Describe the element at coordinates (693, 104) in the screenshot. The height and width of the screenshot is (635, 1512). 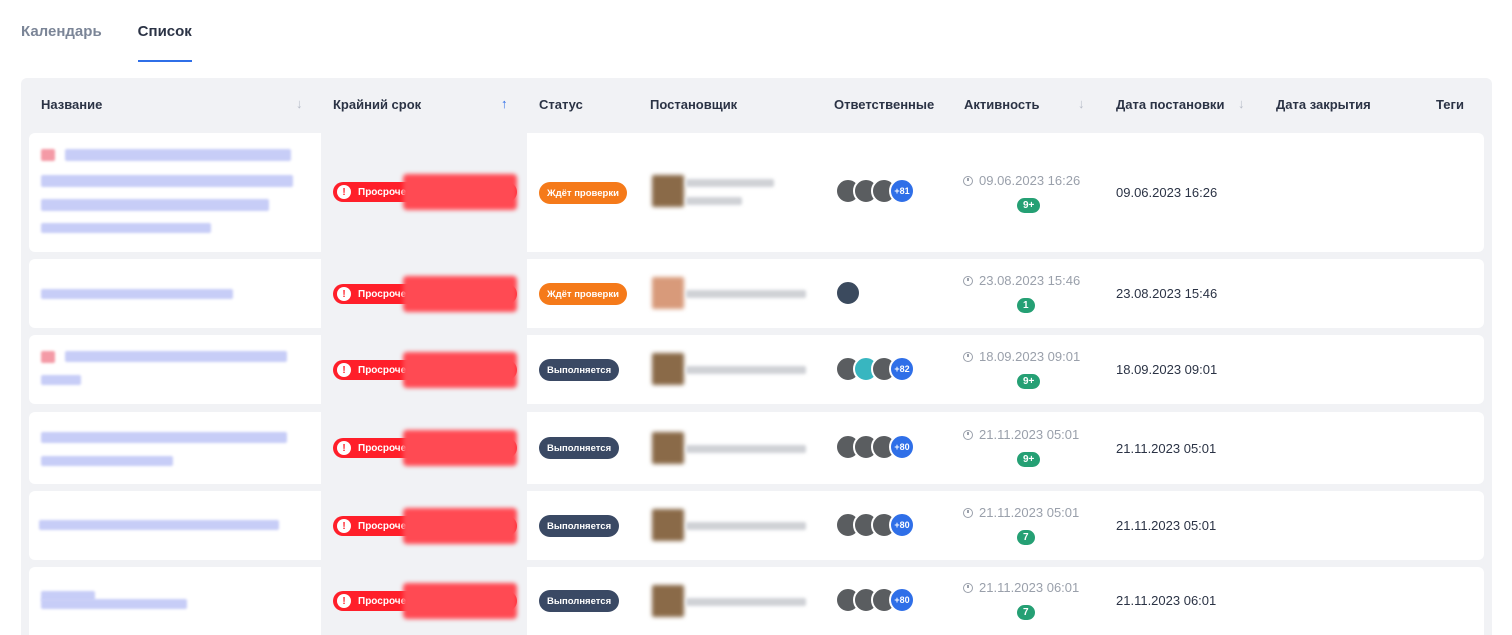
I see `column-header-creator: Постановщик` at that location.